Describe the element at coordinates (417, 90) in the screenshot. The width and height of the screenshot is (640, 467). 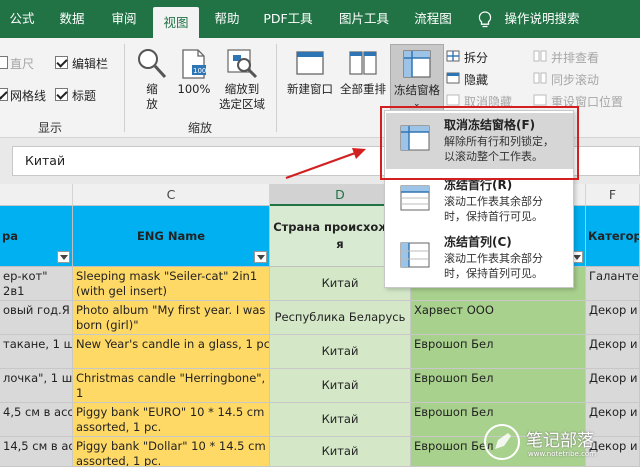
I see `freeze-panes-label: 冻结窗格` at that location.